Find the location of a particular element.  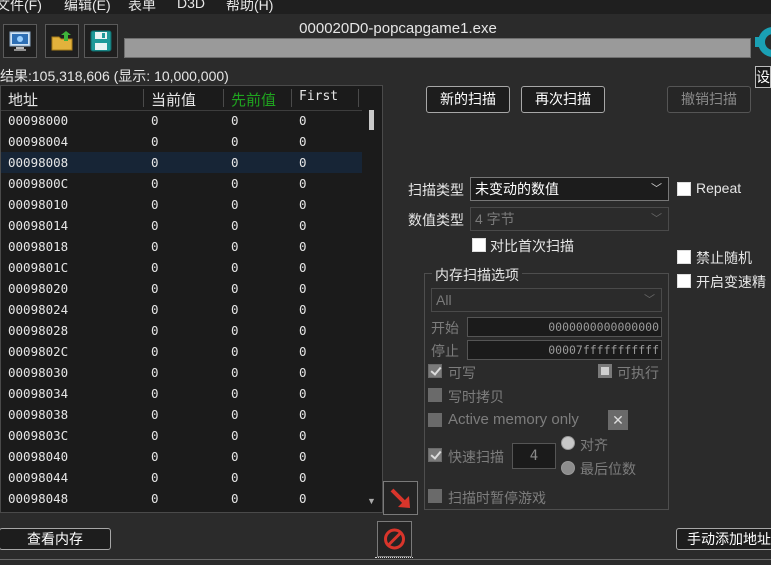

table-row: 00098024 0 0 0 is located at coordinates (181, 309).